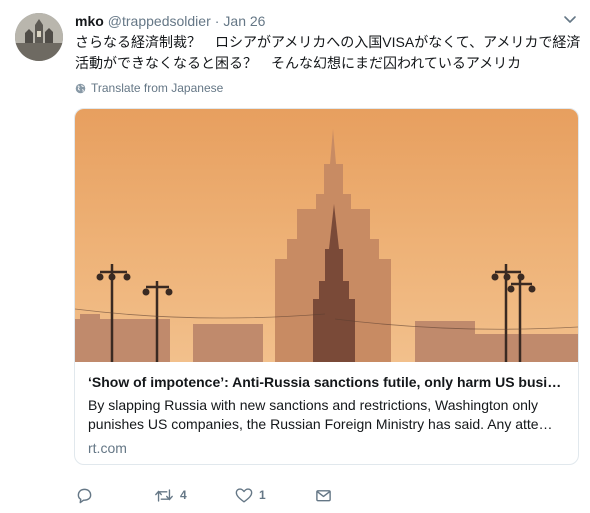  I want to click on translate-label: Translate from Japanese, so click(157, 88).